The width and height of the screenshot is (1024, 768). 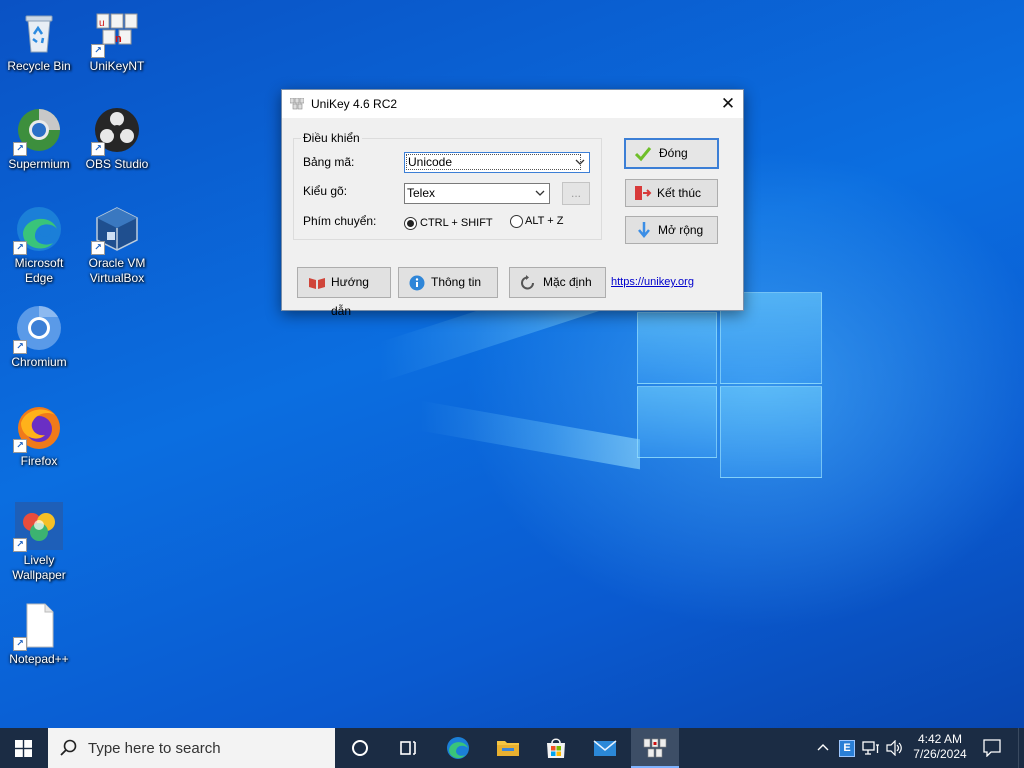 What do you see at coordinates (410, 223) in the screenshot?
I see `radio-ctrl-shift` at bounding box center [410, 223].